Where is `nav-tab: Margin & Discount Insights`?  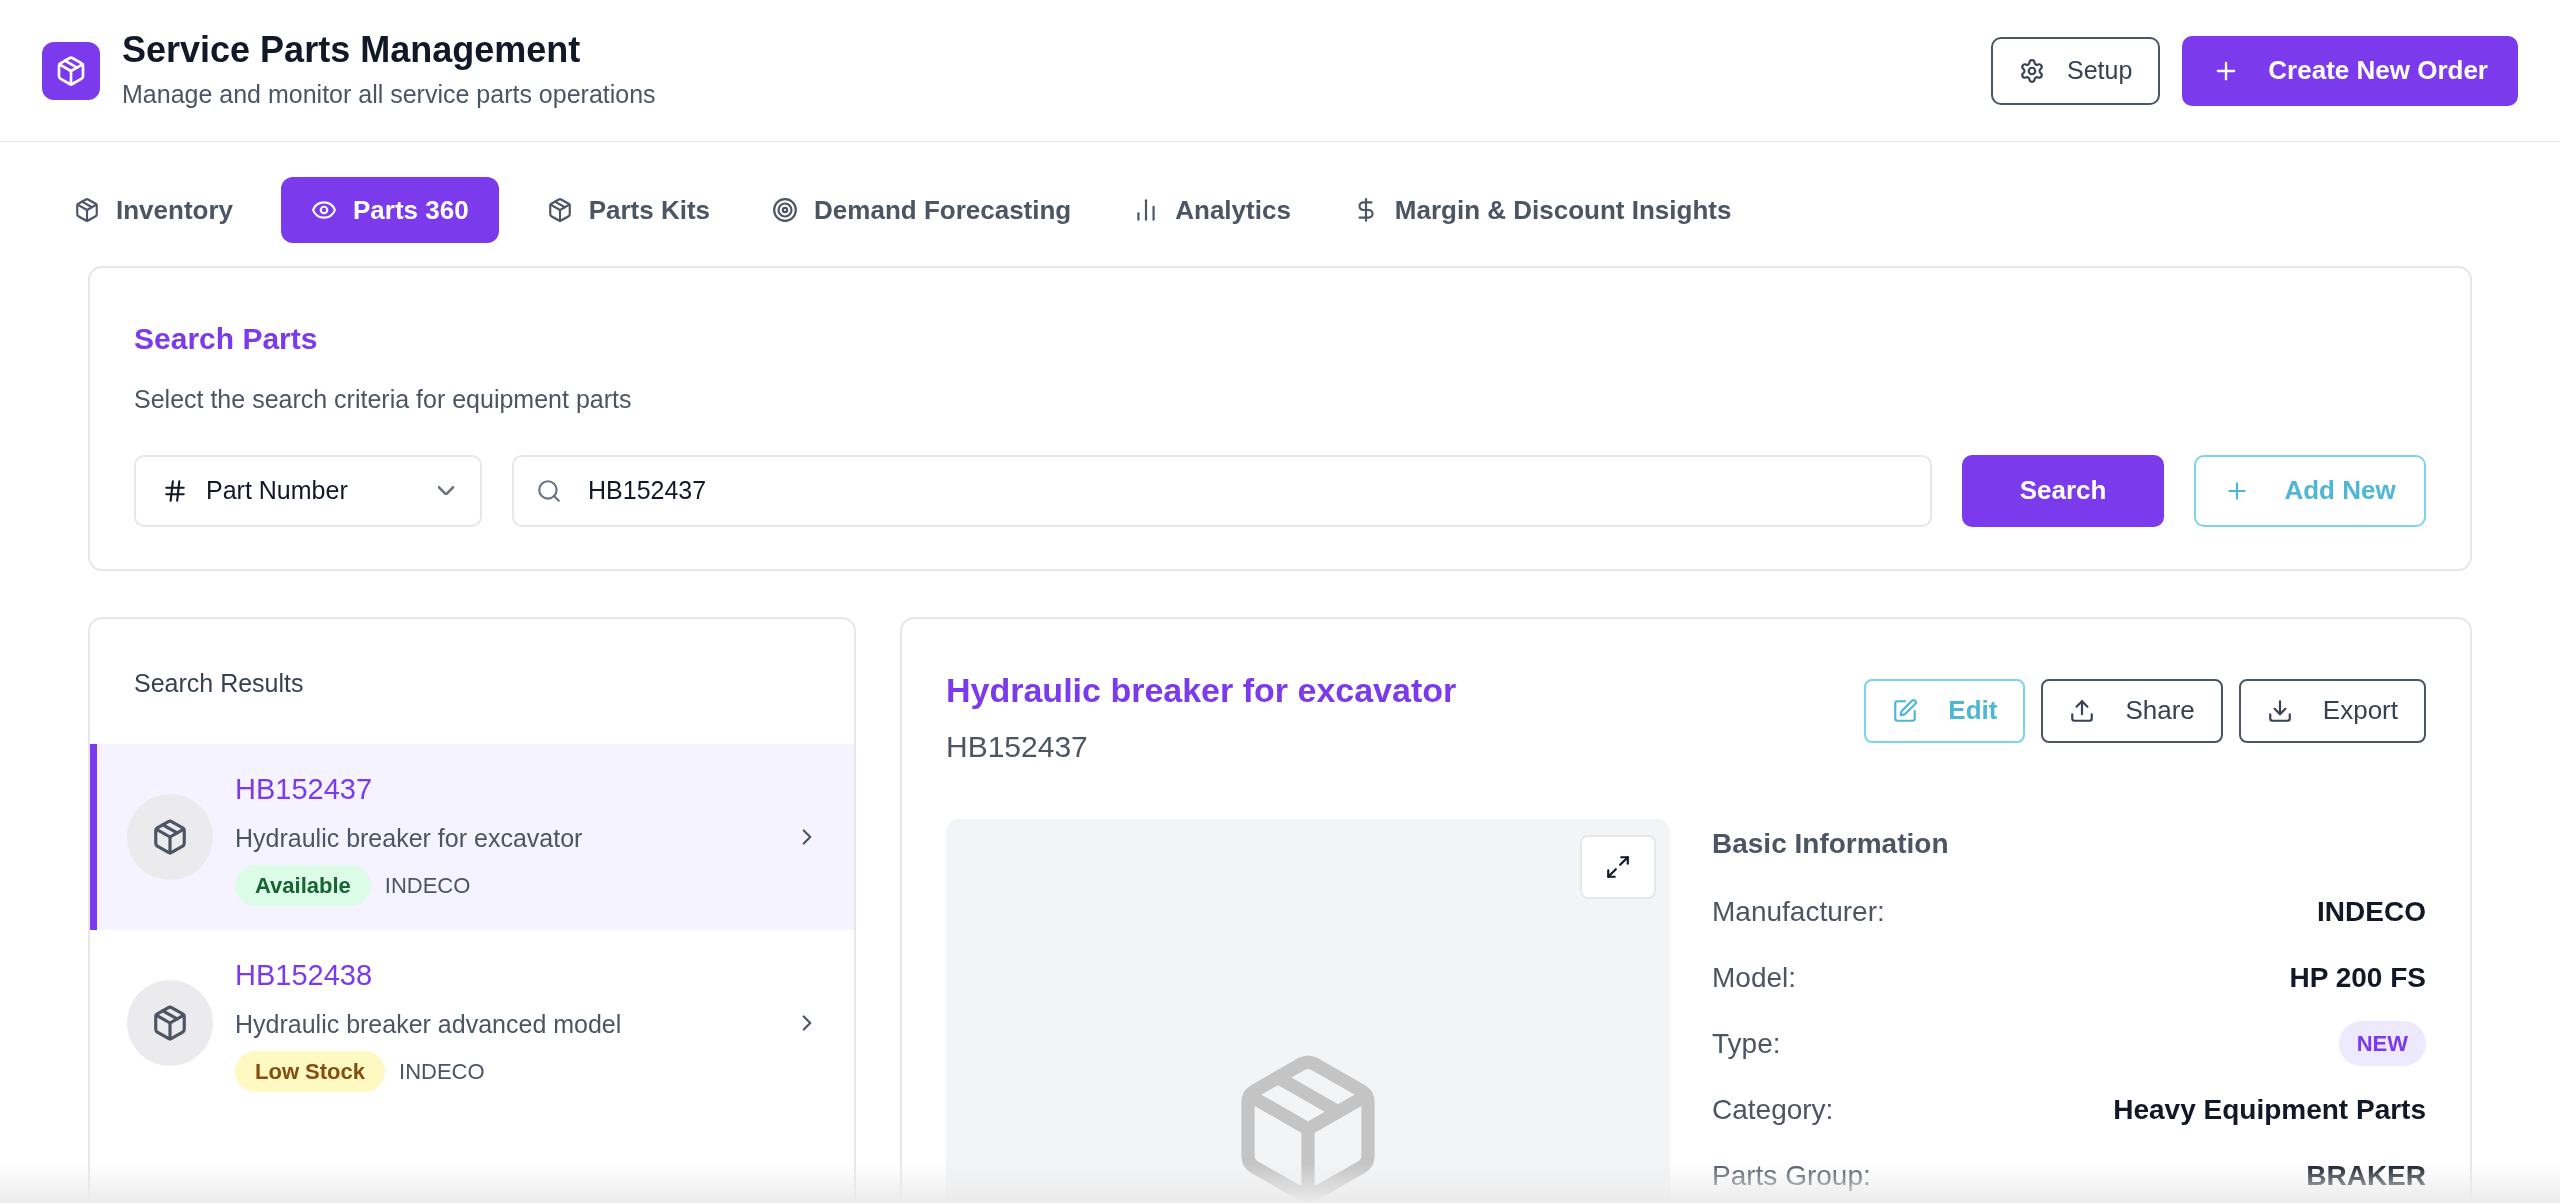 nav-tab: Margin & Discount Insights is located at coordinates (1542, 210).